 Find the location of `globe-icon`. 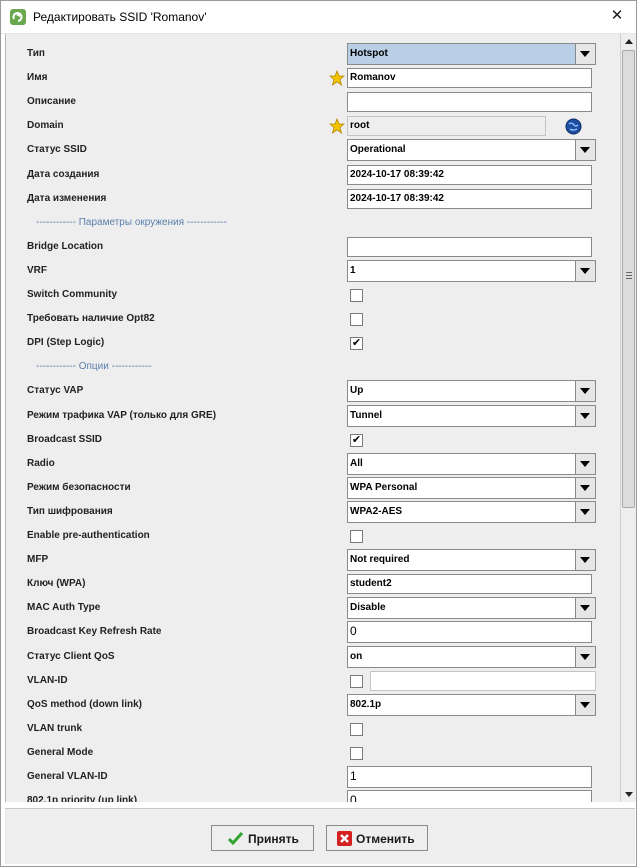

globe-icon is located at coordinates (573, 126).